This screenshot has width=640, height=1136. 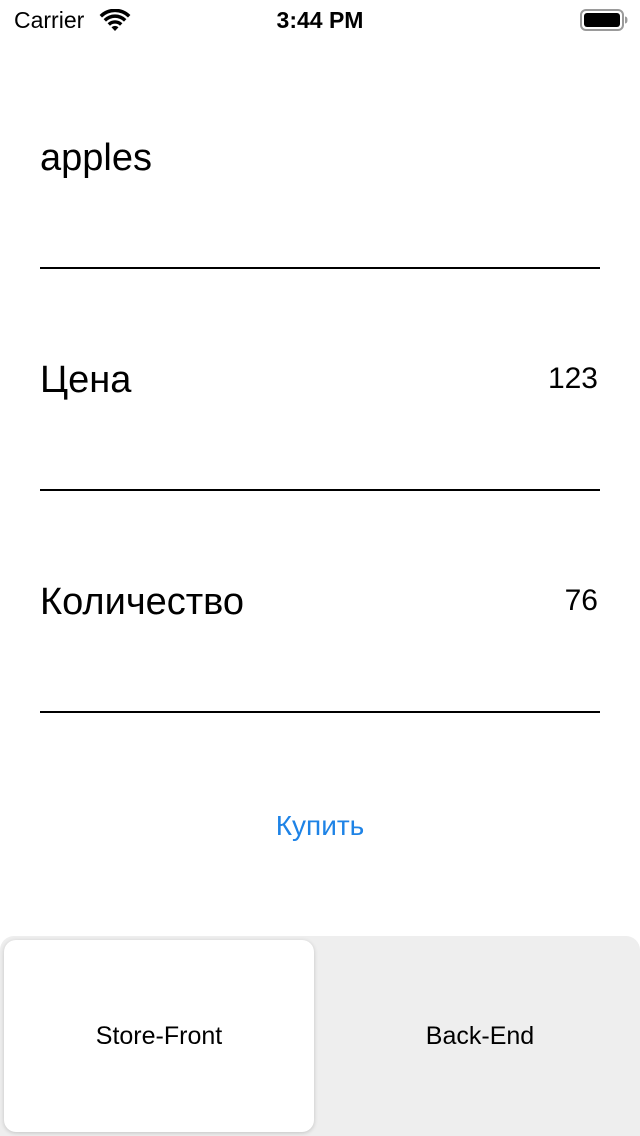 I want to click on battery-full-icon, so click(x=604, y=20).